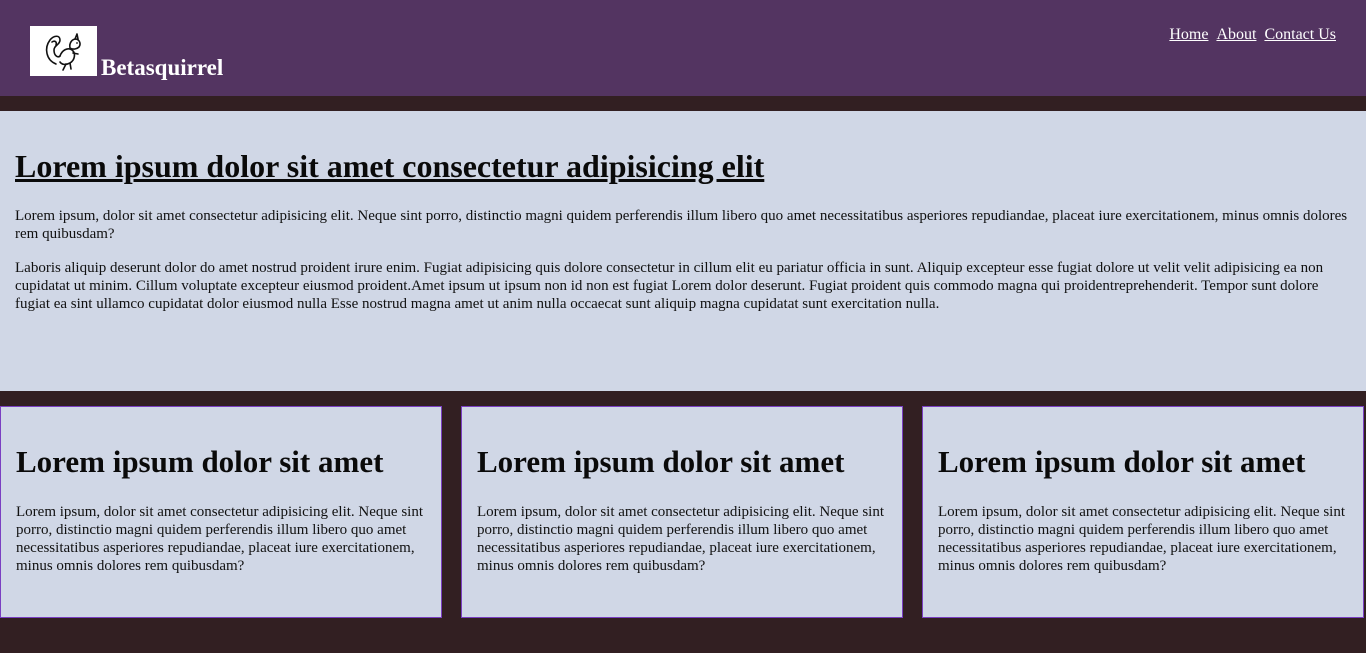 The height and width of the screenshot is (653, 1366). I want to click on main-nav: Home About Contact Us, so click(1250, 35).